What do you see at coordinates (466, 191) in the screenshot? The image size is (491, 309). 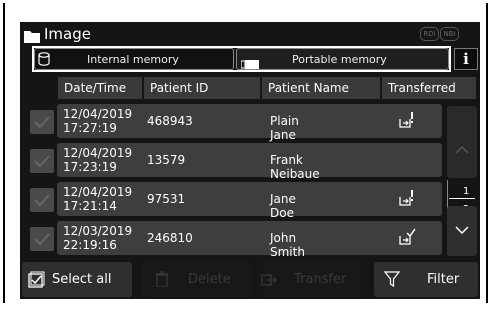 I see `current-page: 1` at bounding box center [466, 191].